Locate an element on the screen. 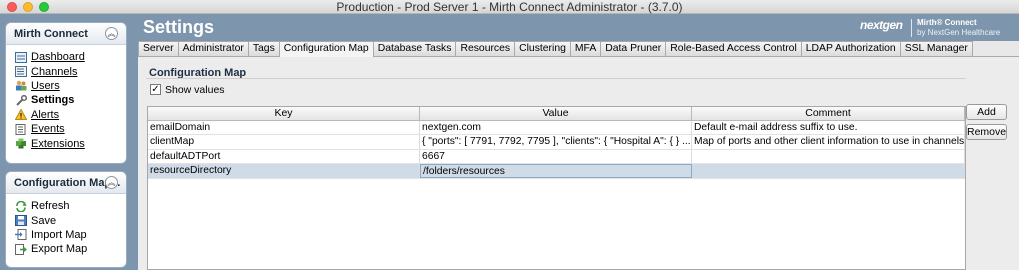 The height and width of the screenshot is (270, 1019). sidebar-item-label: Events is located at coordinates (48, 129).